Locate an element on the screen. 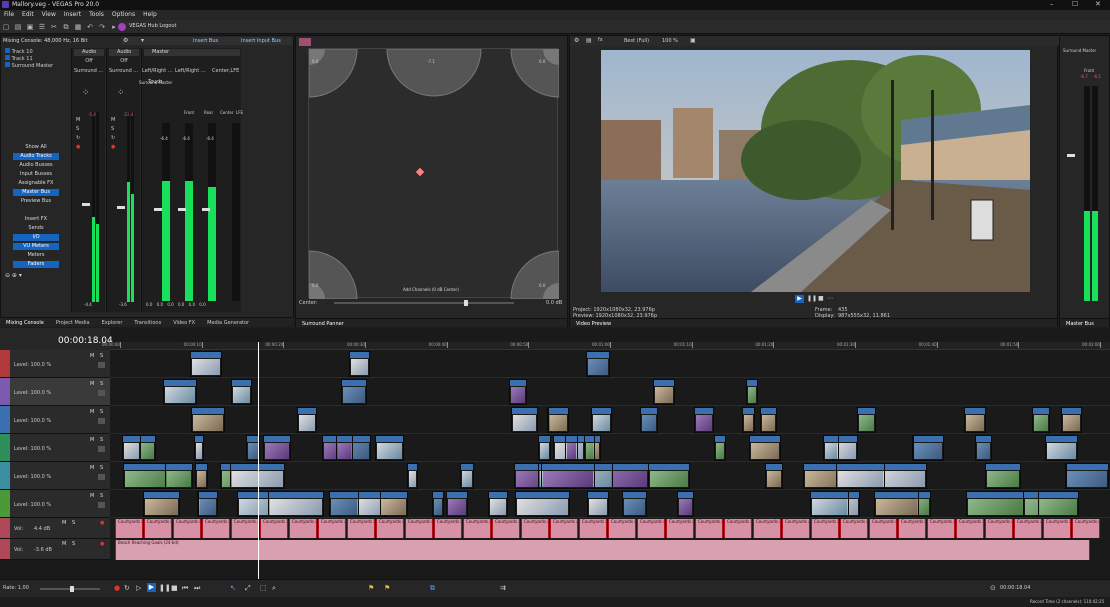 This screenshot has height=607, width=1110. video-track-lane is located at coordinates (610, 364).